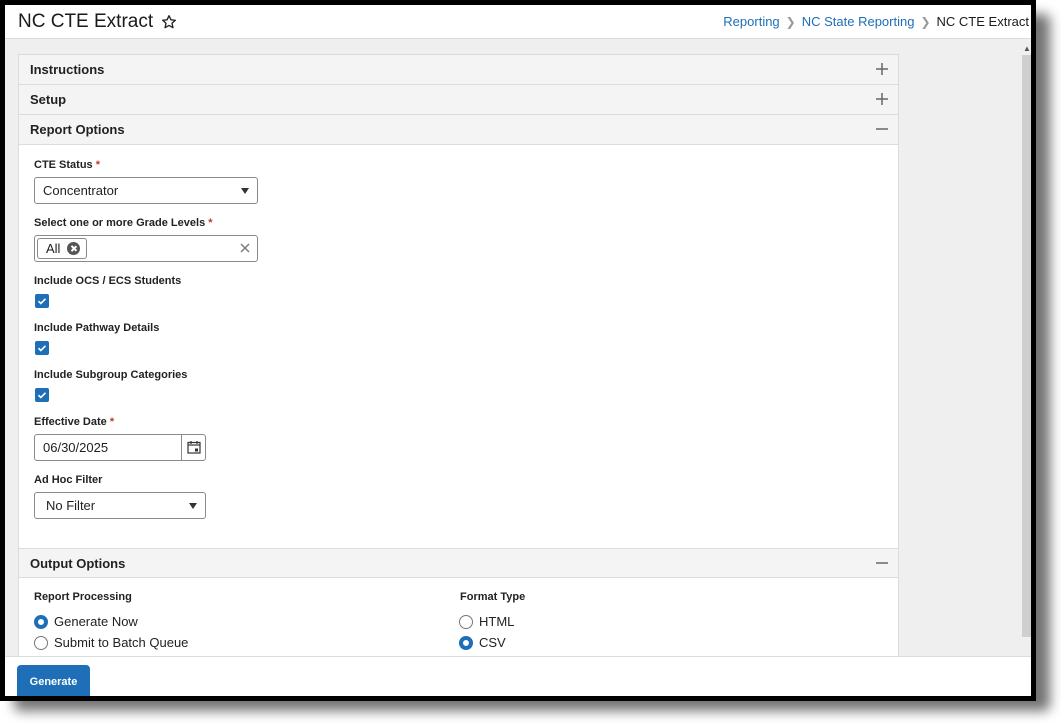 The width and height of the screenshot is (1061, 725). Describe the element at coordinates (83, 597) in the screenshot. I see `report-processing-label: Report Processing` at that location.